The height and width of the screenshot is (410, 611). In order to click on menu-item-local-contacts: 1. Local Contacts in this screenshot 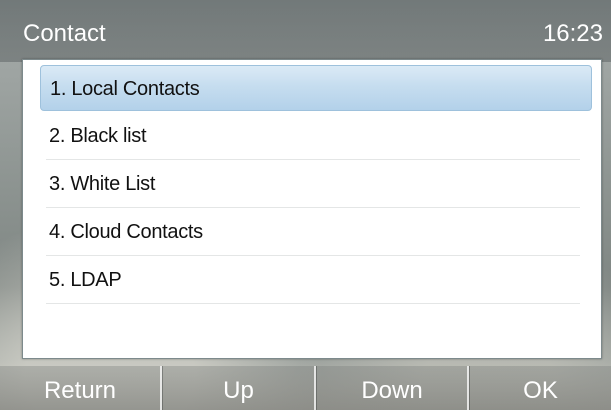, I will do `click(316, 88)`.